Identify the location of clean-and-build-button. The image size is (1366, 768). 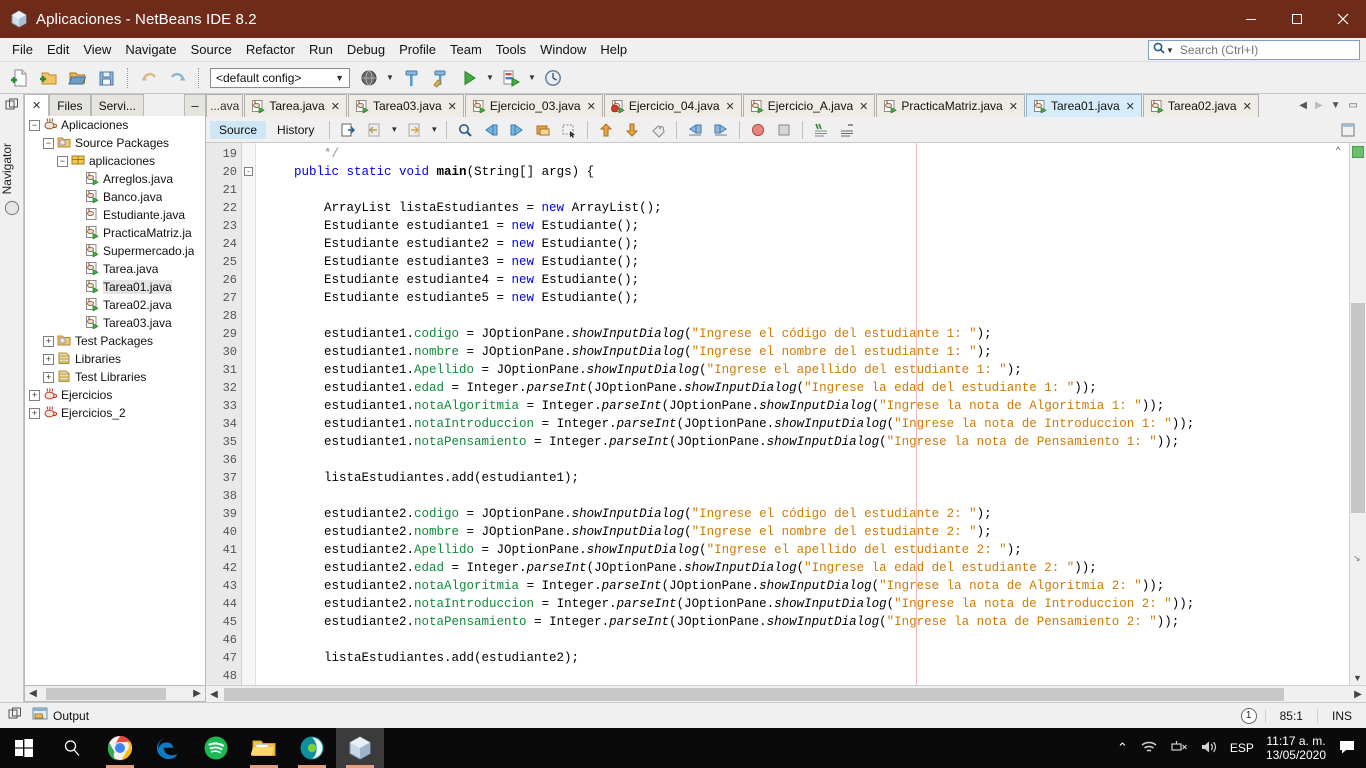
(440, 78).